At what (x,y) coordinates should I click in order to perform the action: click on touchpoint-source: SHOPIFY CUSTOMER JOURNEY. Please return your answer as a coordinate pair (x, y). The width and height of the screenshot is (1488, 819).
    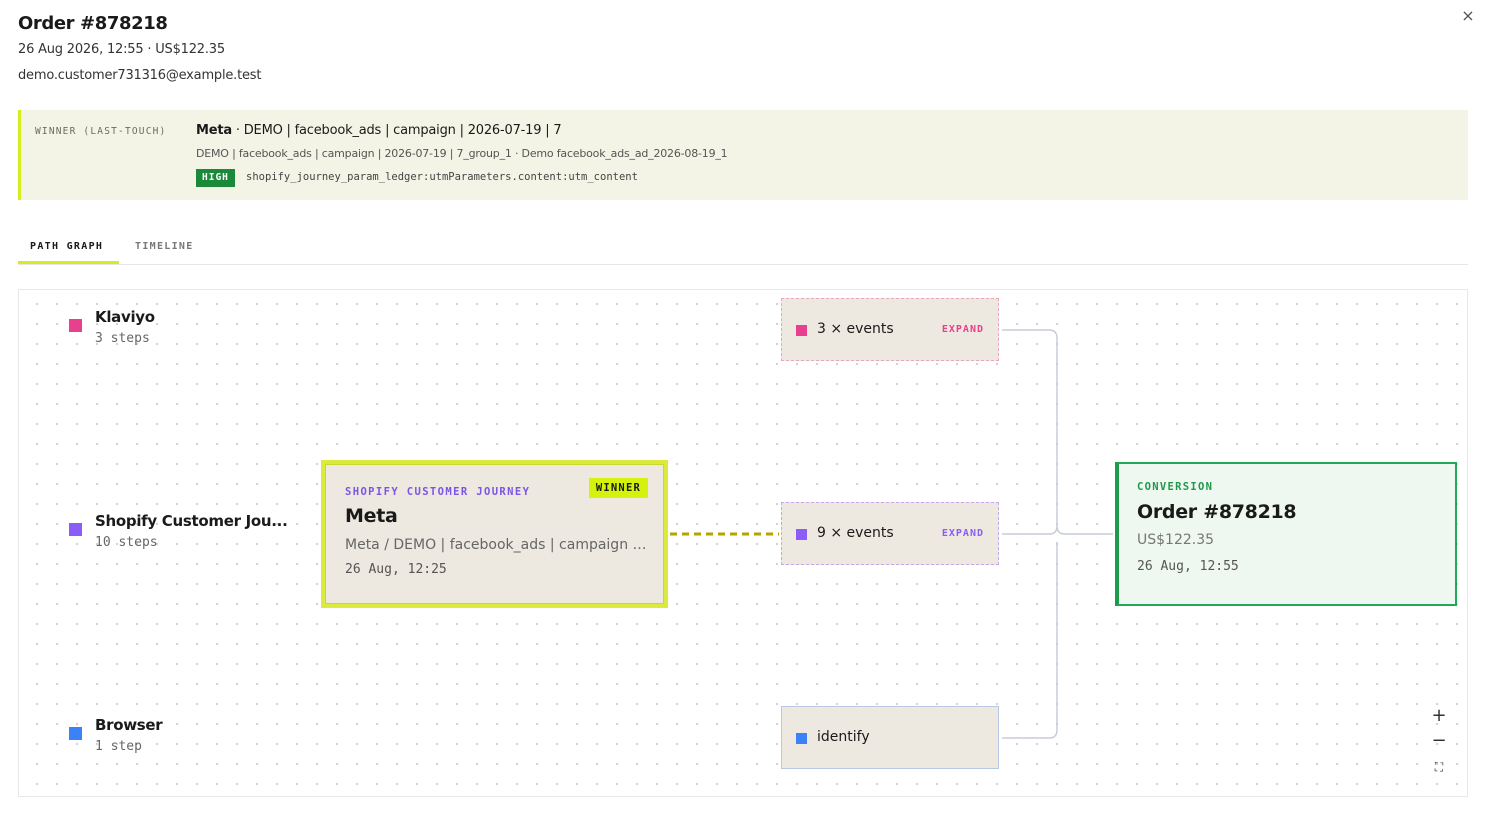
    Looking at the image, I should click on (438, 492).